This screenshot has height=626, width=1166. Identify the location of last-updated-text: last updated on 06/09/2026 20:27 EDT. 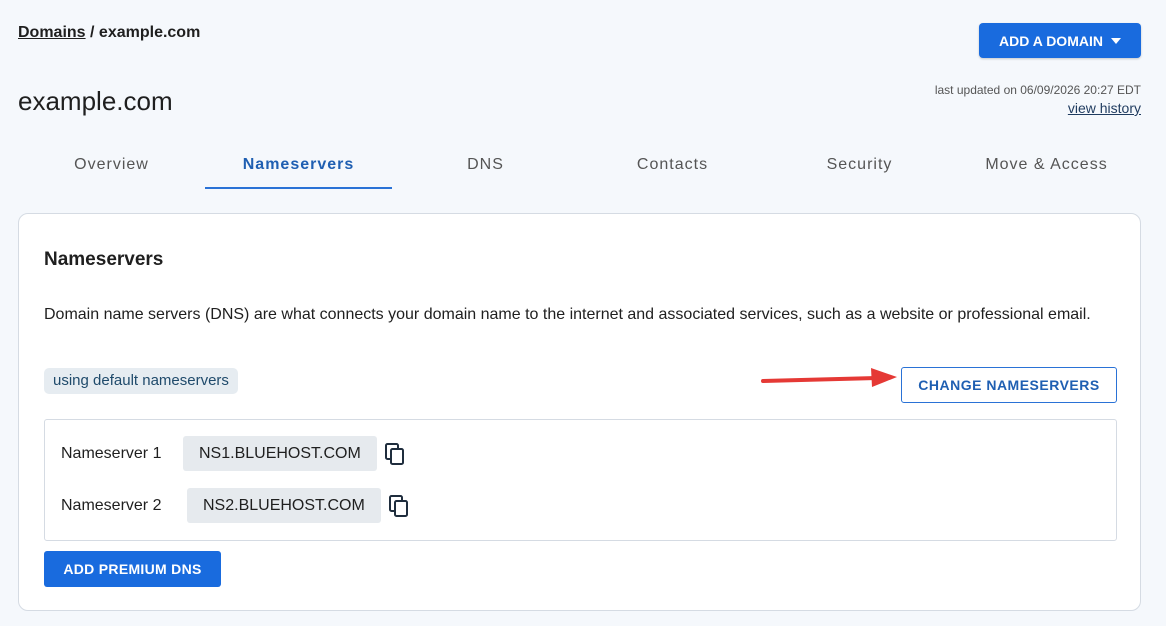
(1037, 90).